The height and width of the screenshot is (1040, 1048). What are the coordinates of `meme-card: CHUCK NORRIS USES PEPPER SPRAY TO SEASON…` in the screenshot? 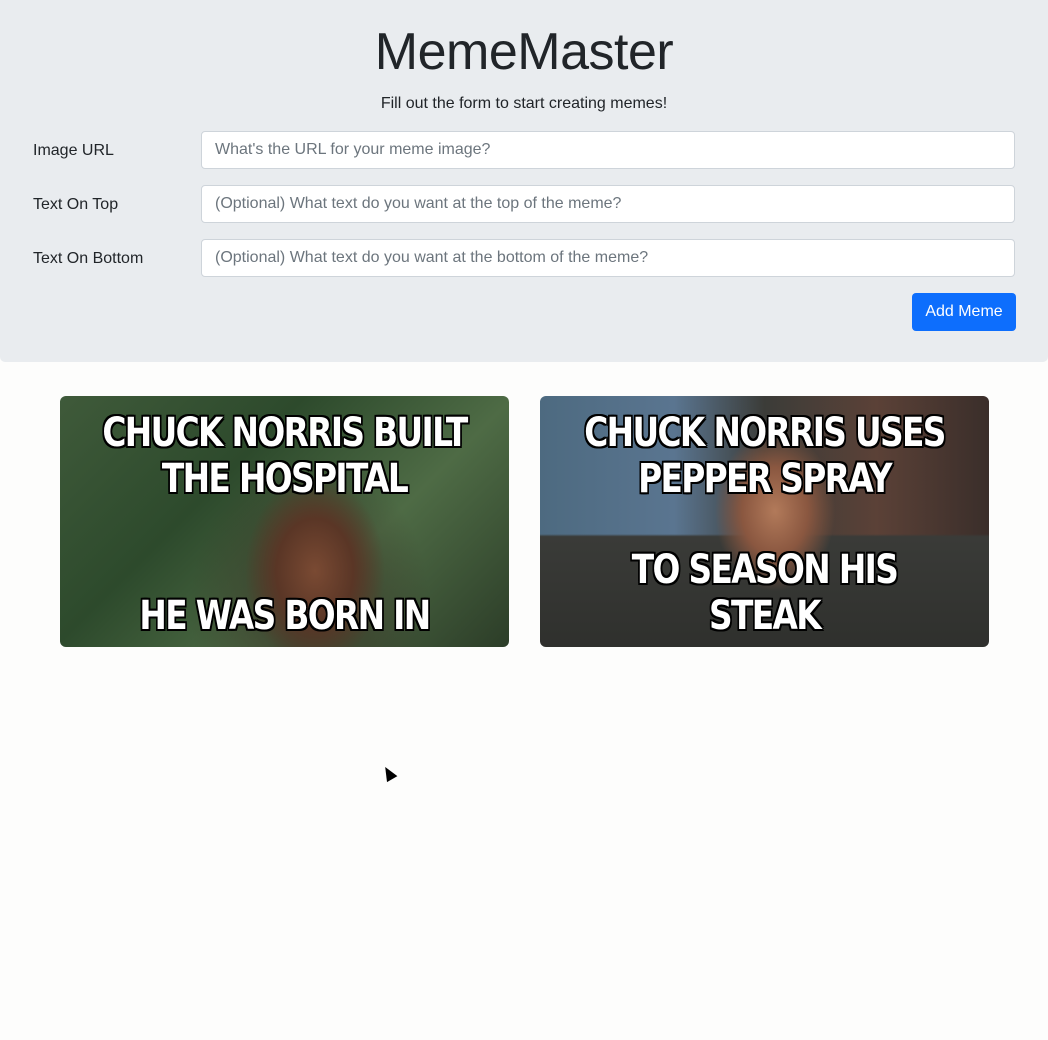 It's located at (764, 521).